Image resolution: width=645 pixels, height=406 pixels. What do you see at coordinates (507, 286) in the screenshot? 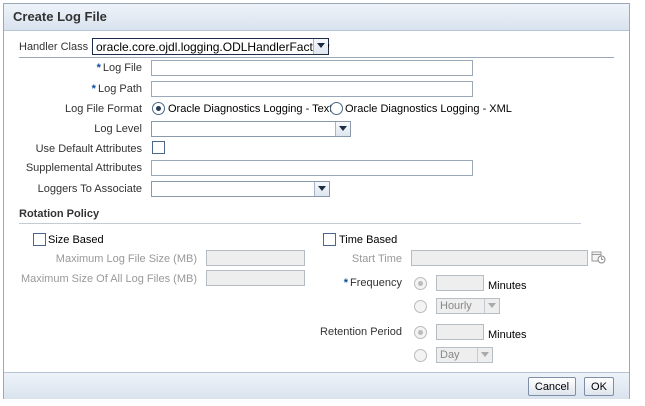
I see `frequency-minutes-label: Minutes` at bounding box center [507, 286].